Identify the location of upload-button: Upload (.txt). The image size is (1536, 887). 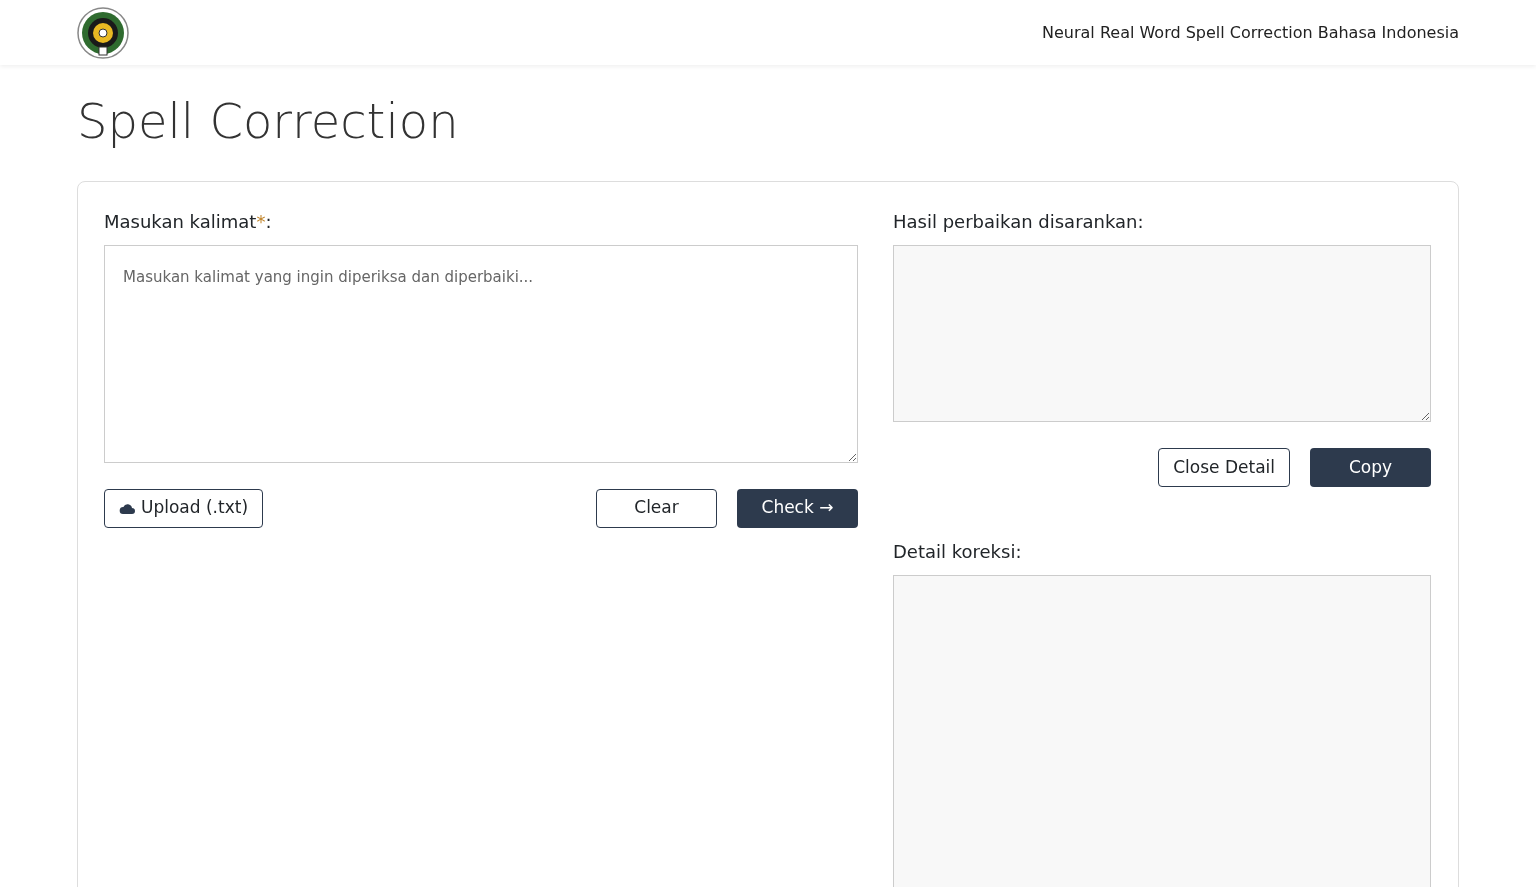
(184, 508).